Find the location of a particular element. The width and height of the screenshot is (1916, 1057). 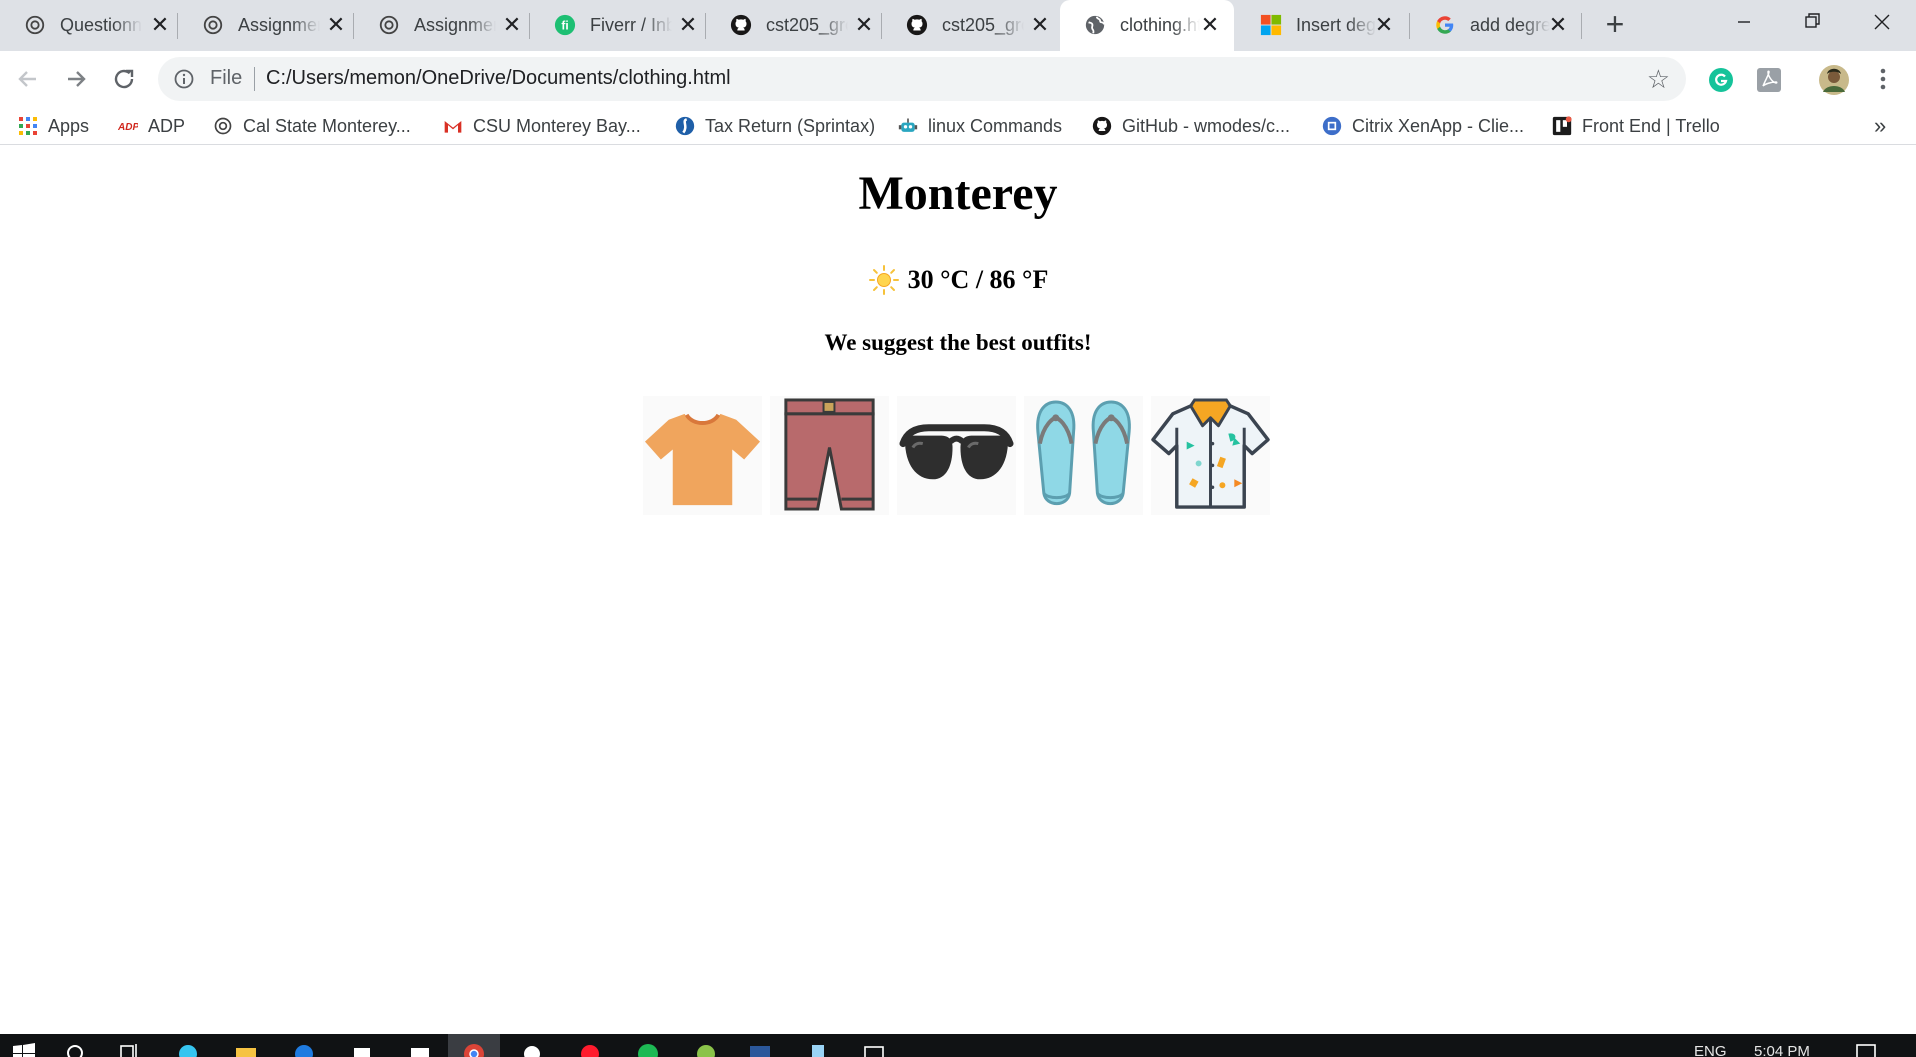

edge-icon is located at coordinates (304, 1049).